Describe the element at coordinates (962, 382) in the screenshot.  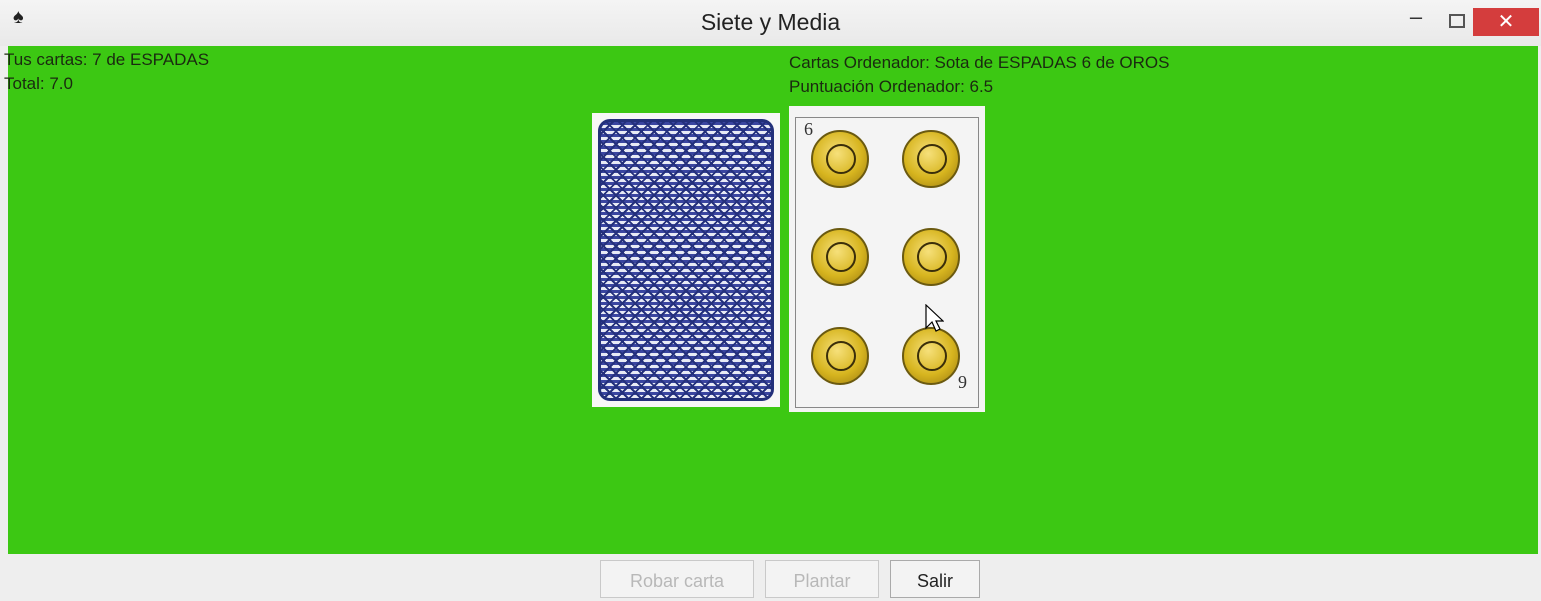
I see `card-corner-bottom: 9` at that location.